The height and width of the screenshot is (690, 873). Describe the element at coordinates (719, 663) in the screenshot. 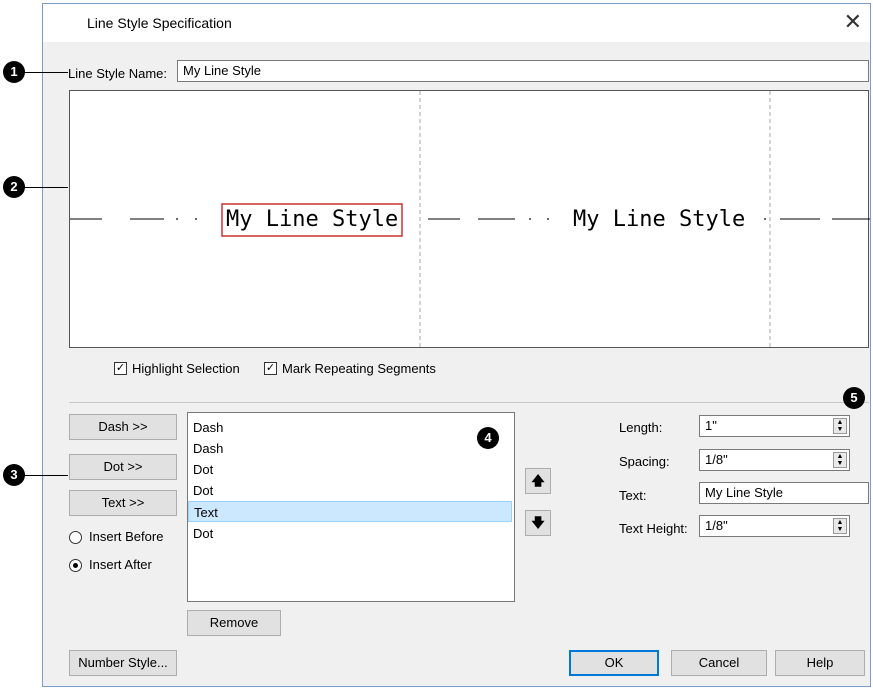

I see `cancel-button: Cancel` at that location.